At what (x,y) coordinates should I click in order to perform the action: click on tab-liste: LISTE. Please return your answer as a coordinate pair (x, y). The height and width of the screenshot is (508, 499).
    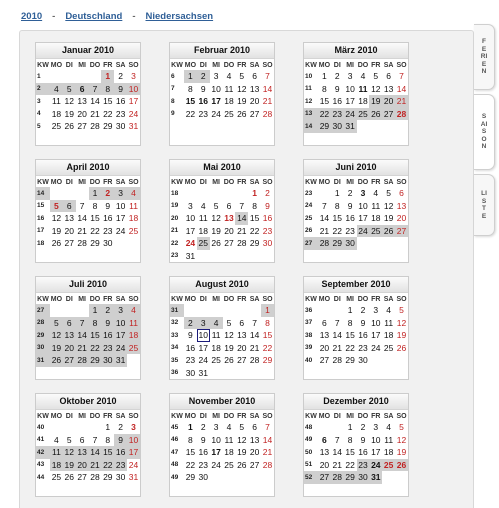
    Looking at the image, I should click on (484, 205).